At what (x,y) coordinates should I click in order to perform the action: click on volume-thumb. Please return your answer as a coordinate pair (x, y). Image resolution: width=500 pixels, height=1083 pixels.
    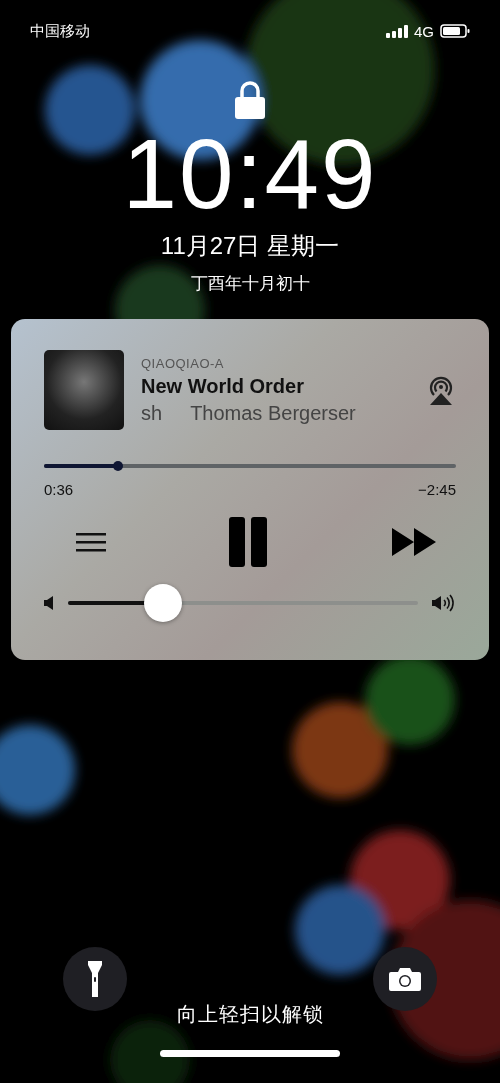
    Looking at the image, I should click on (162, 603).